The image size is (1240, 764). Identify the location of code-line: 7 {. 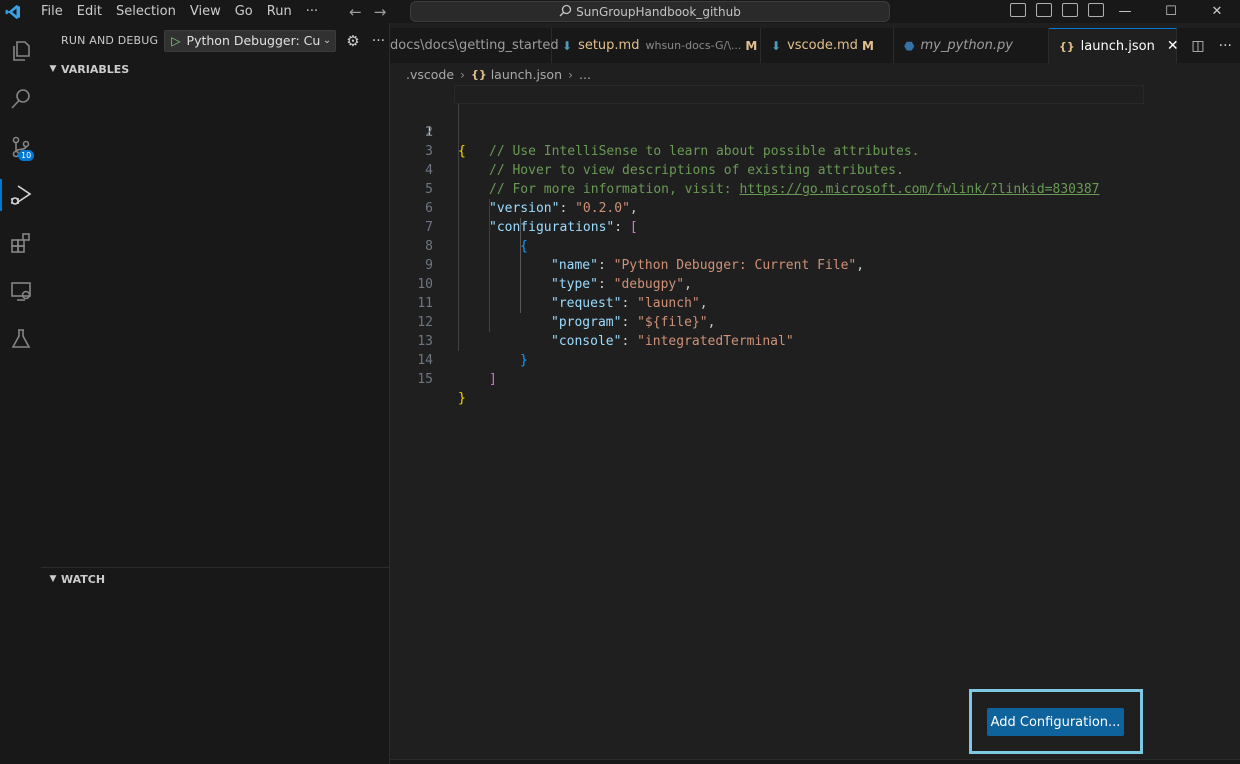
(459, 226).